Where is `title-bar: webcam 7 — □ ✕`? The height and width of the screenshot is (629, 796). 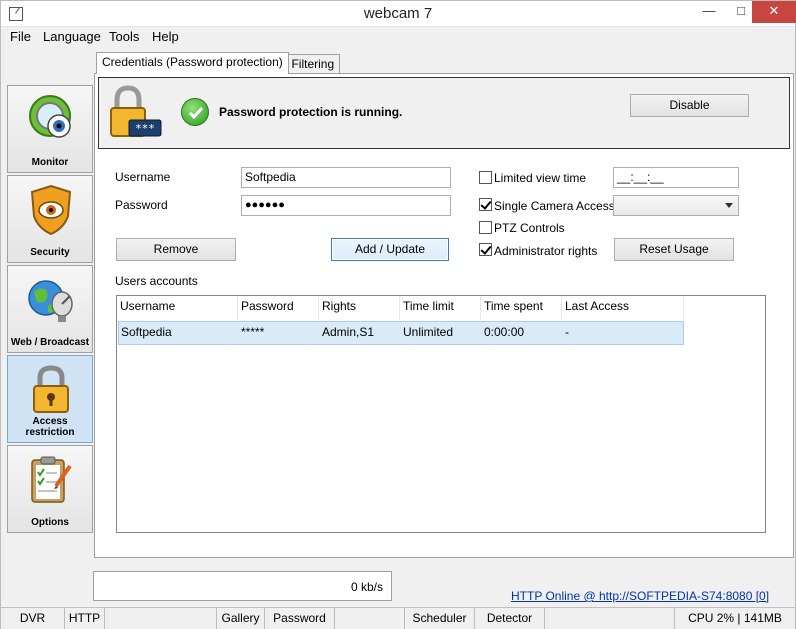
title-bar: webcam 7 — □ ✕ is located at coordinates (398, 14).